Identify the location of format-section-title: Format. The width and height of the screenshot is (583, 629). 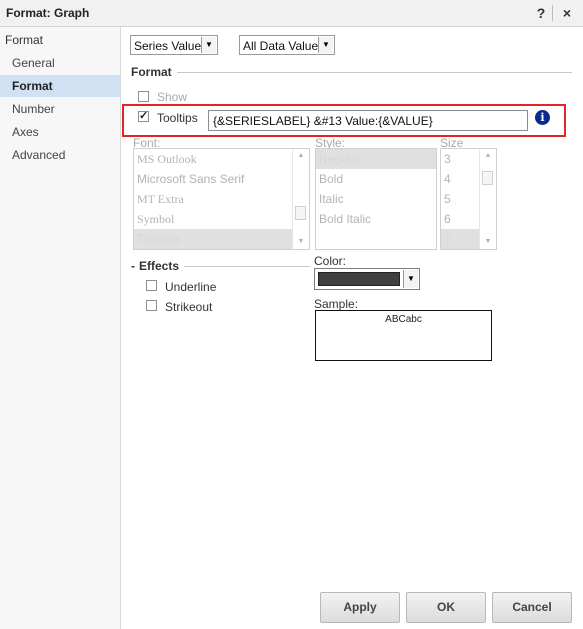
(151, 72).